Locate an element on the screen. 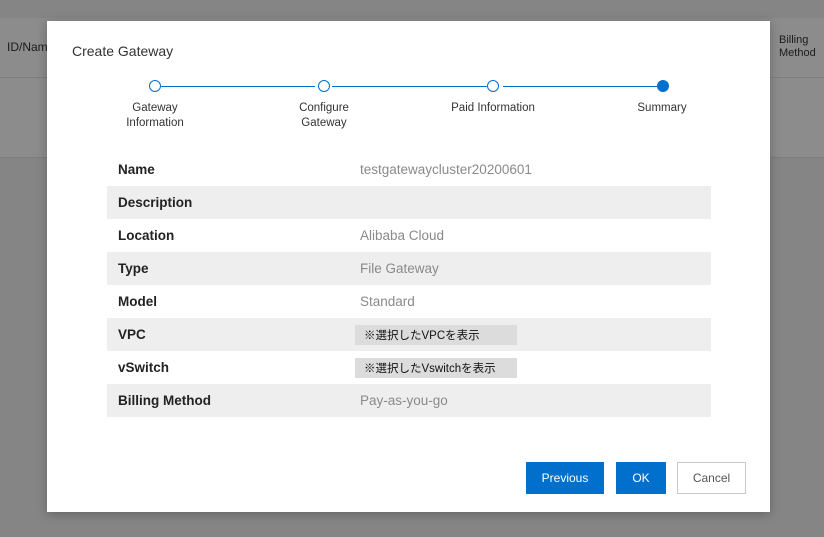  step-4-label: Summary is located at coordinates (662, 108).